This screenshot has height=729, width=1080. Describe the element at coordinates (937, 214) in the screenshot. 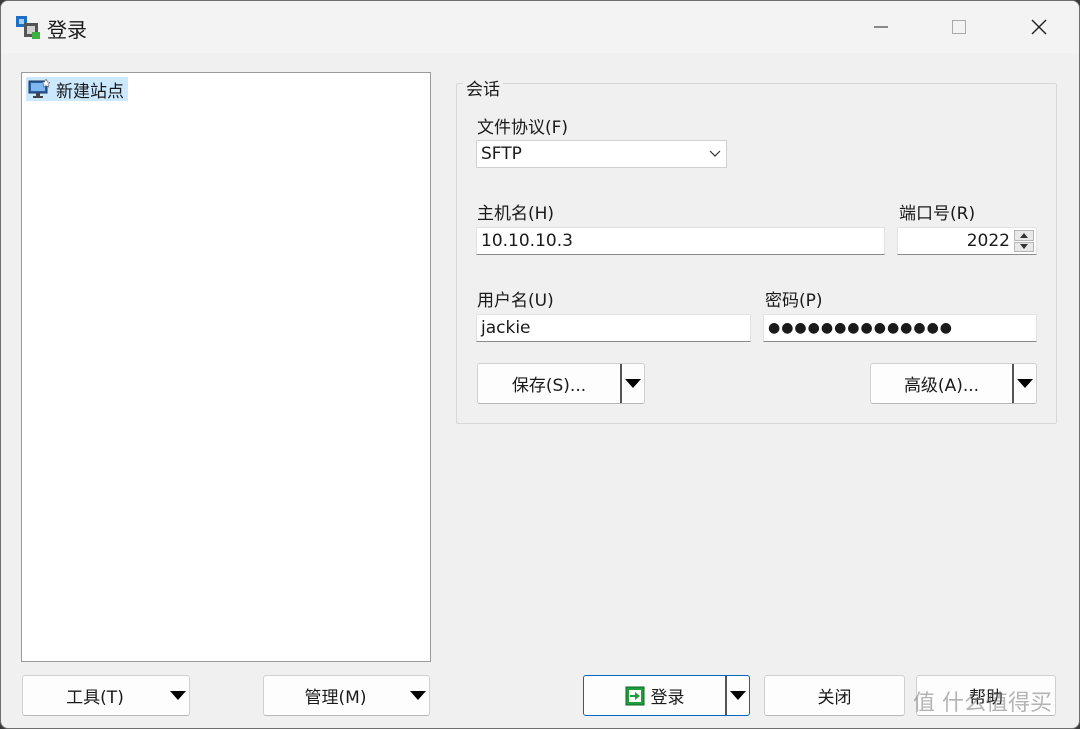

I see `port-label: 端口号(R)` at that location.